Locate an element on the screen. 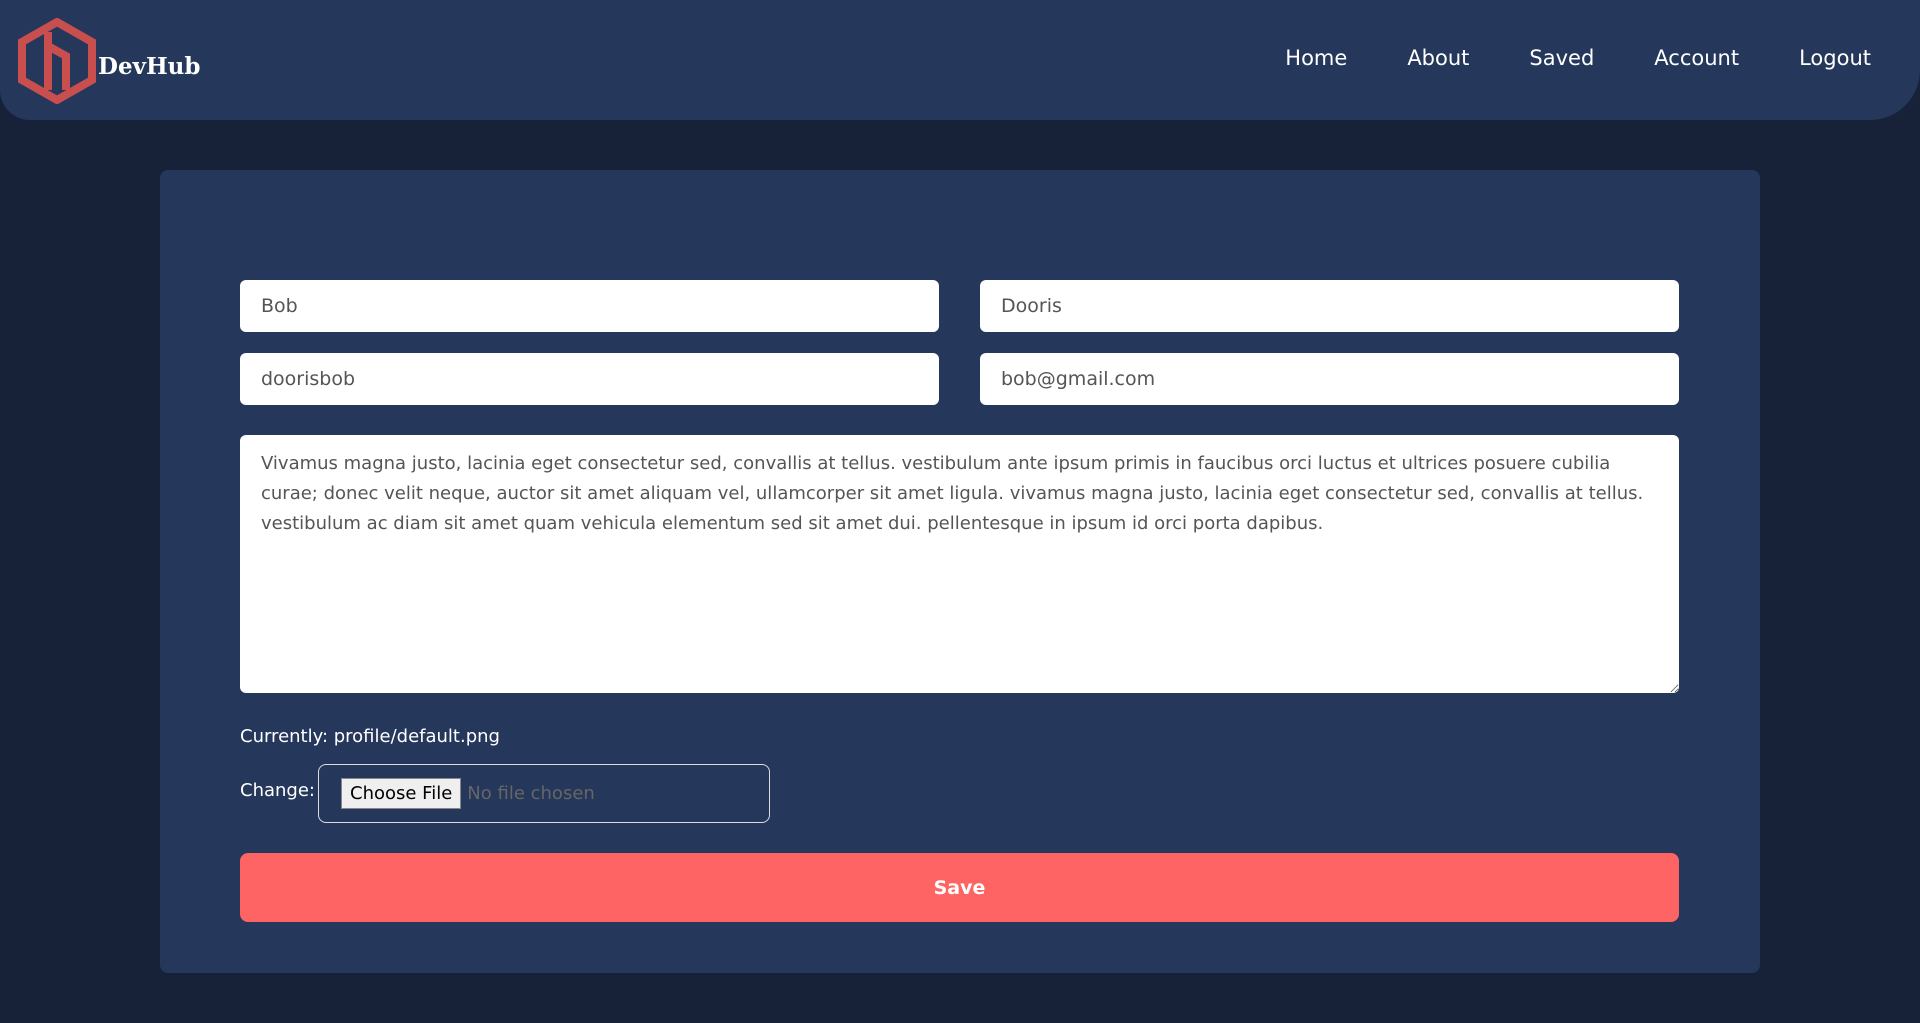 The image size is (1920, 1023). nav-account: Account is located at coordinates (1696, 58).